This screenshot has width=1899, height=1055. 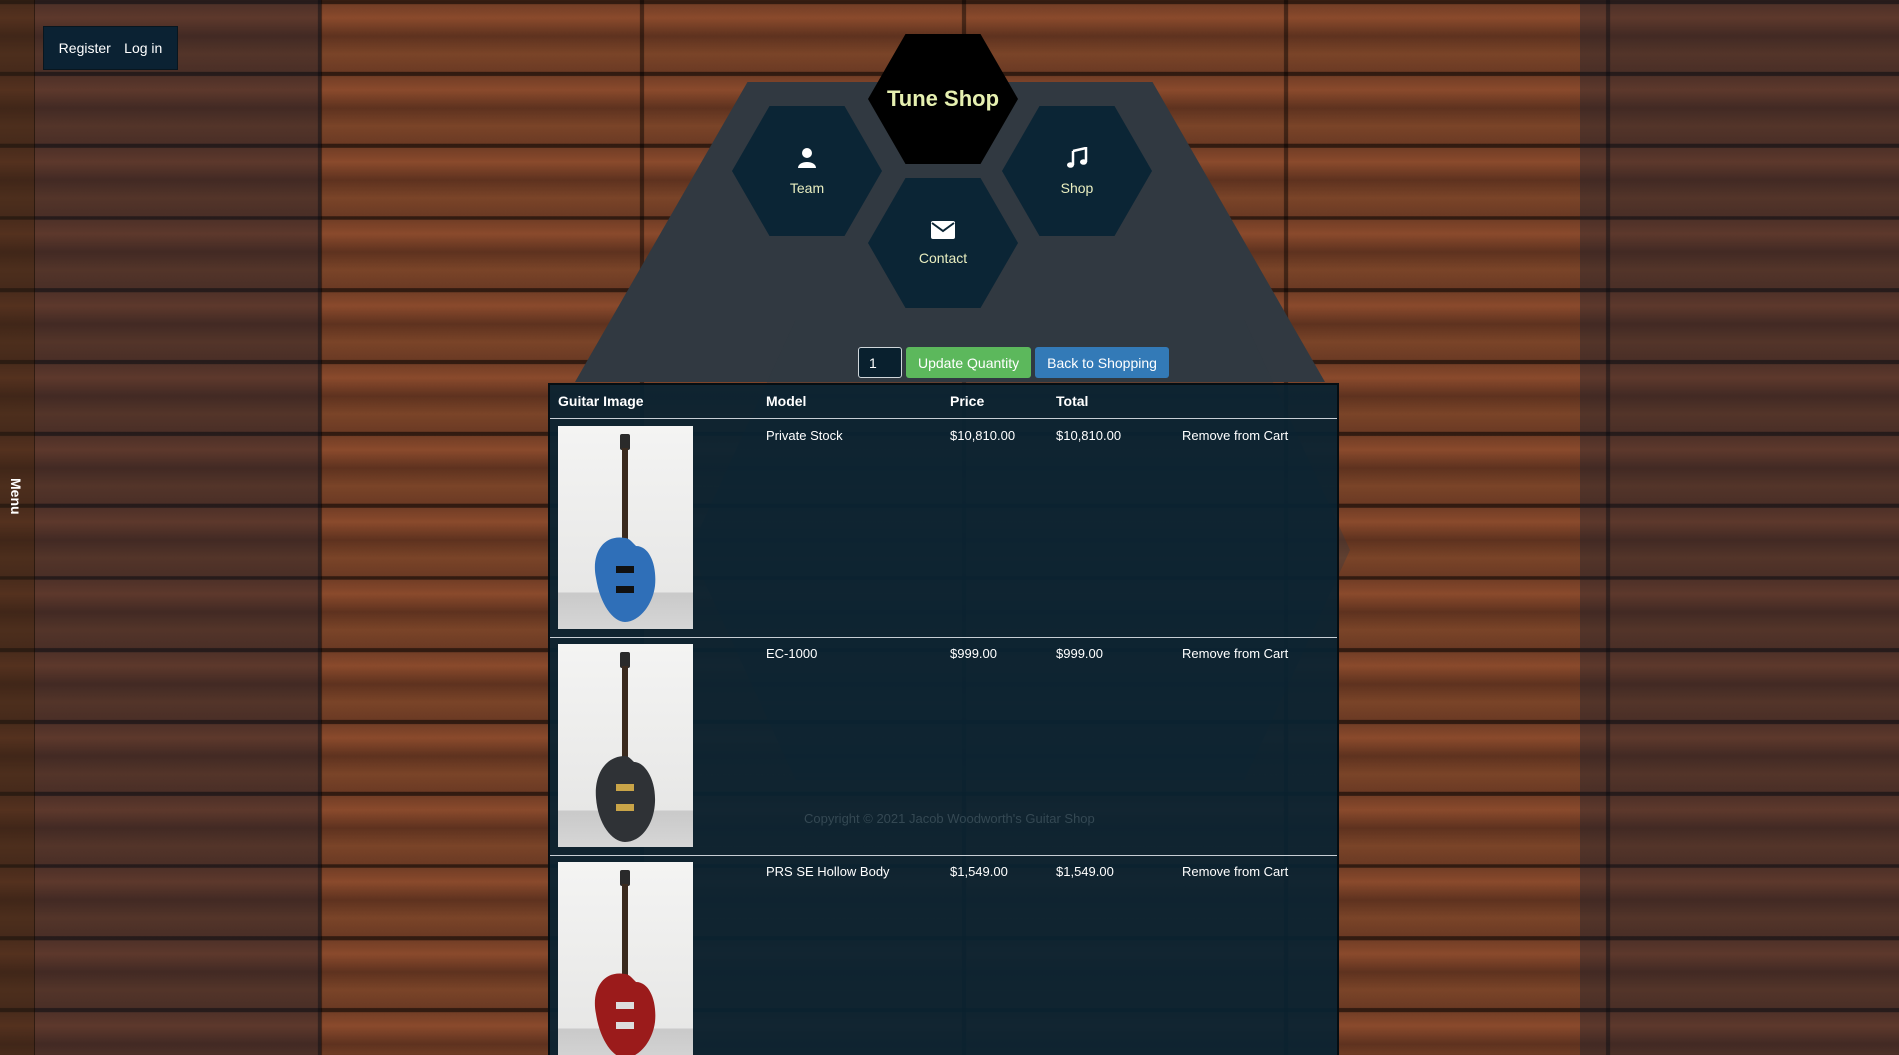 What do you see at coordinates (828, 871) in the screenshot?
I see `item-model: PRS SE Hollow Body` at bounding box center [828, 871].